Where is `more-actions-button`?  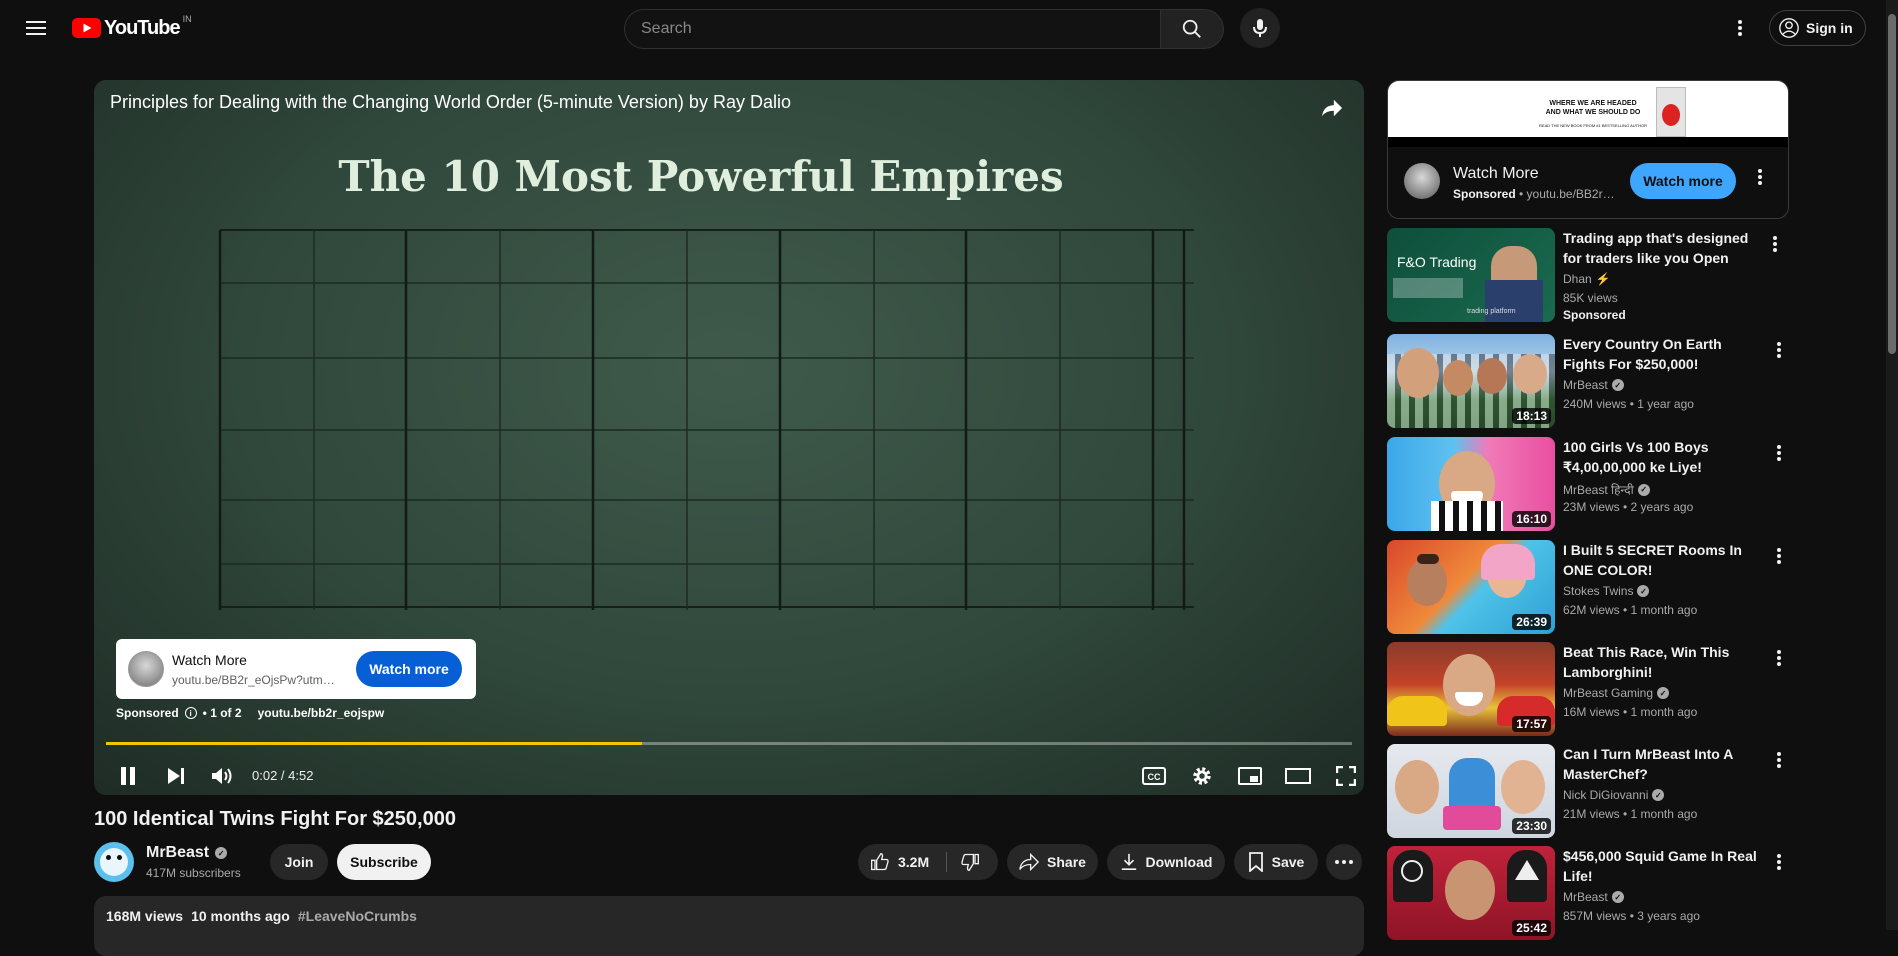 more-actions-button is located at coordinates (1344, 862).